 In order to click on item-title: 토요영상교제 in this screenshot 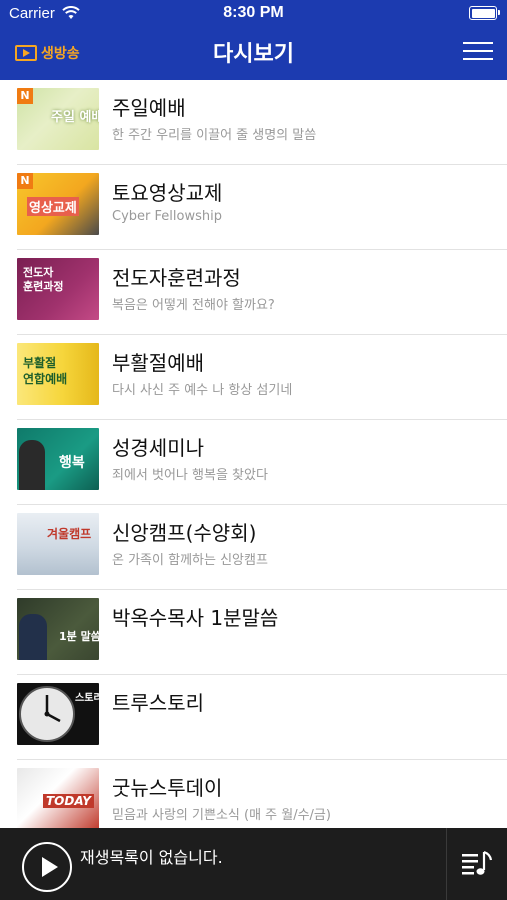, I will do `click(167, 193)`.